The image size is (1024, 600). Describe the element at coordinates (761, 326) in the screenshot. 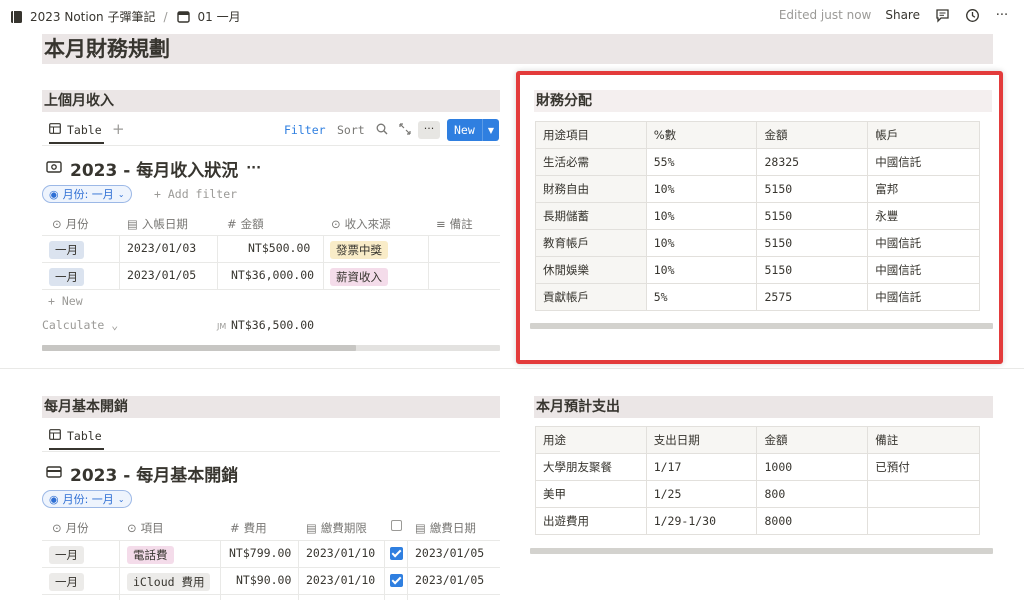

I see `allocation-scrollbar` at that location.